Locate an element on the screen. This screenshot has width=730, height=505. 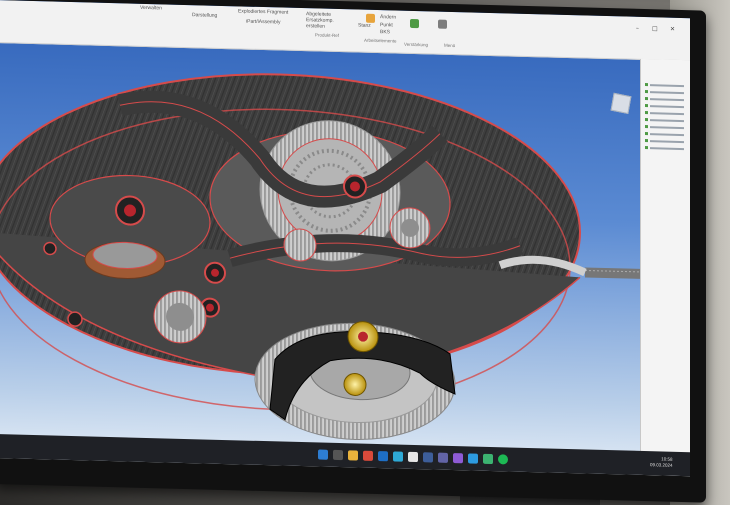
start-icon is located at coordinates (323, 454).